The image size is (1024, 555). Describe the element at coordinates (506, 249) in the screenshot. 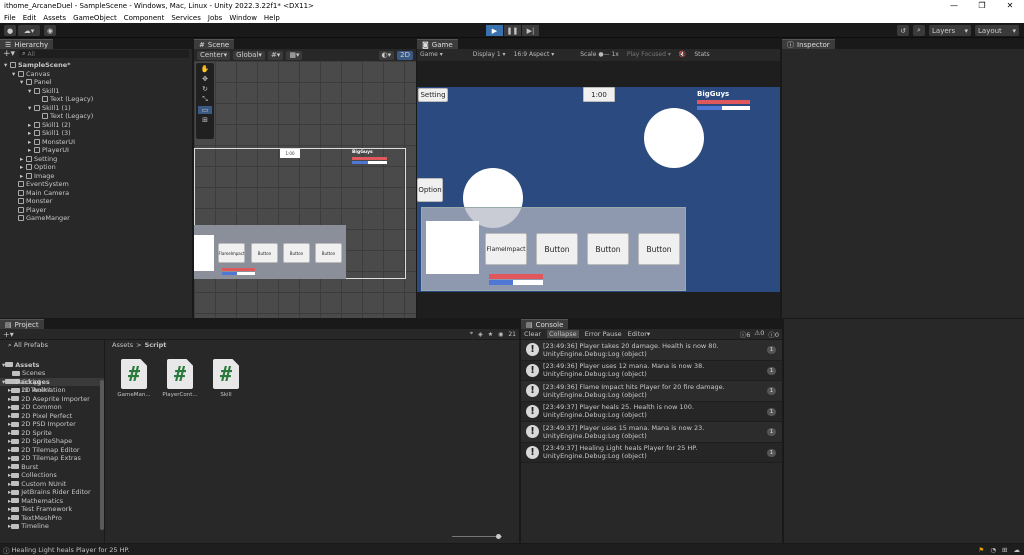

I see `skill-button: FlameImpact` at that location.